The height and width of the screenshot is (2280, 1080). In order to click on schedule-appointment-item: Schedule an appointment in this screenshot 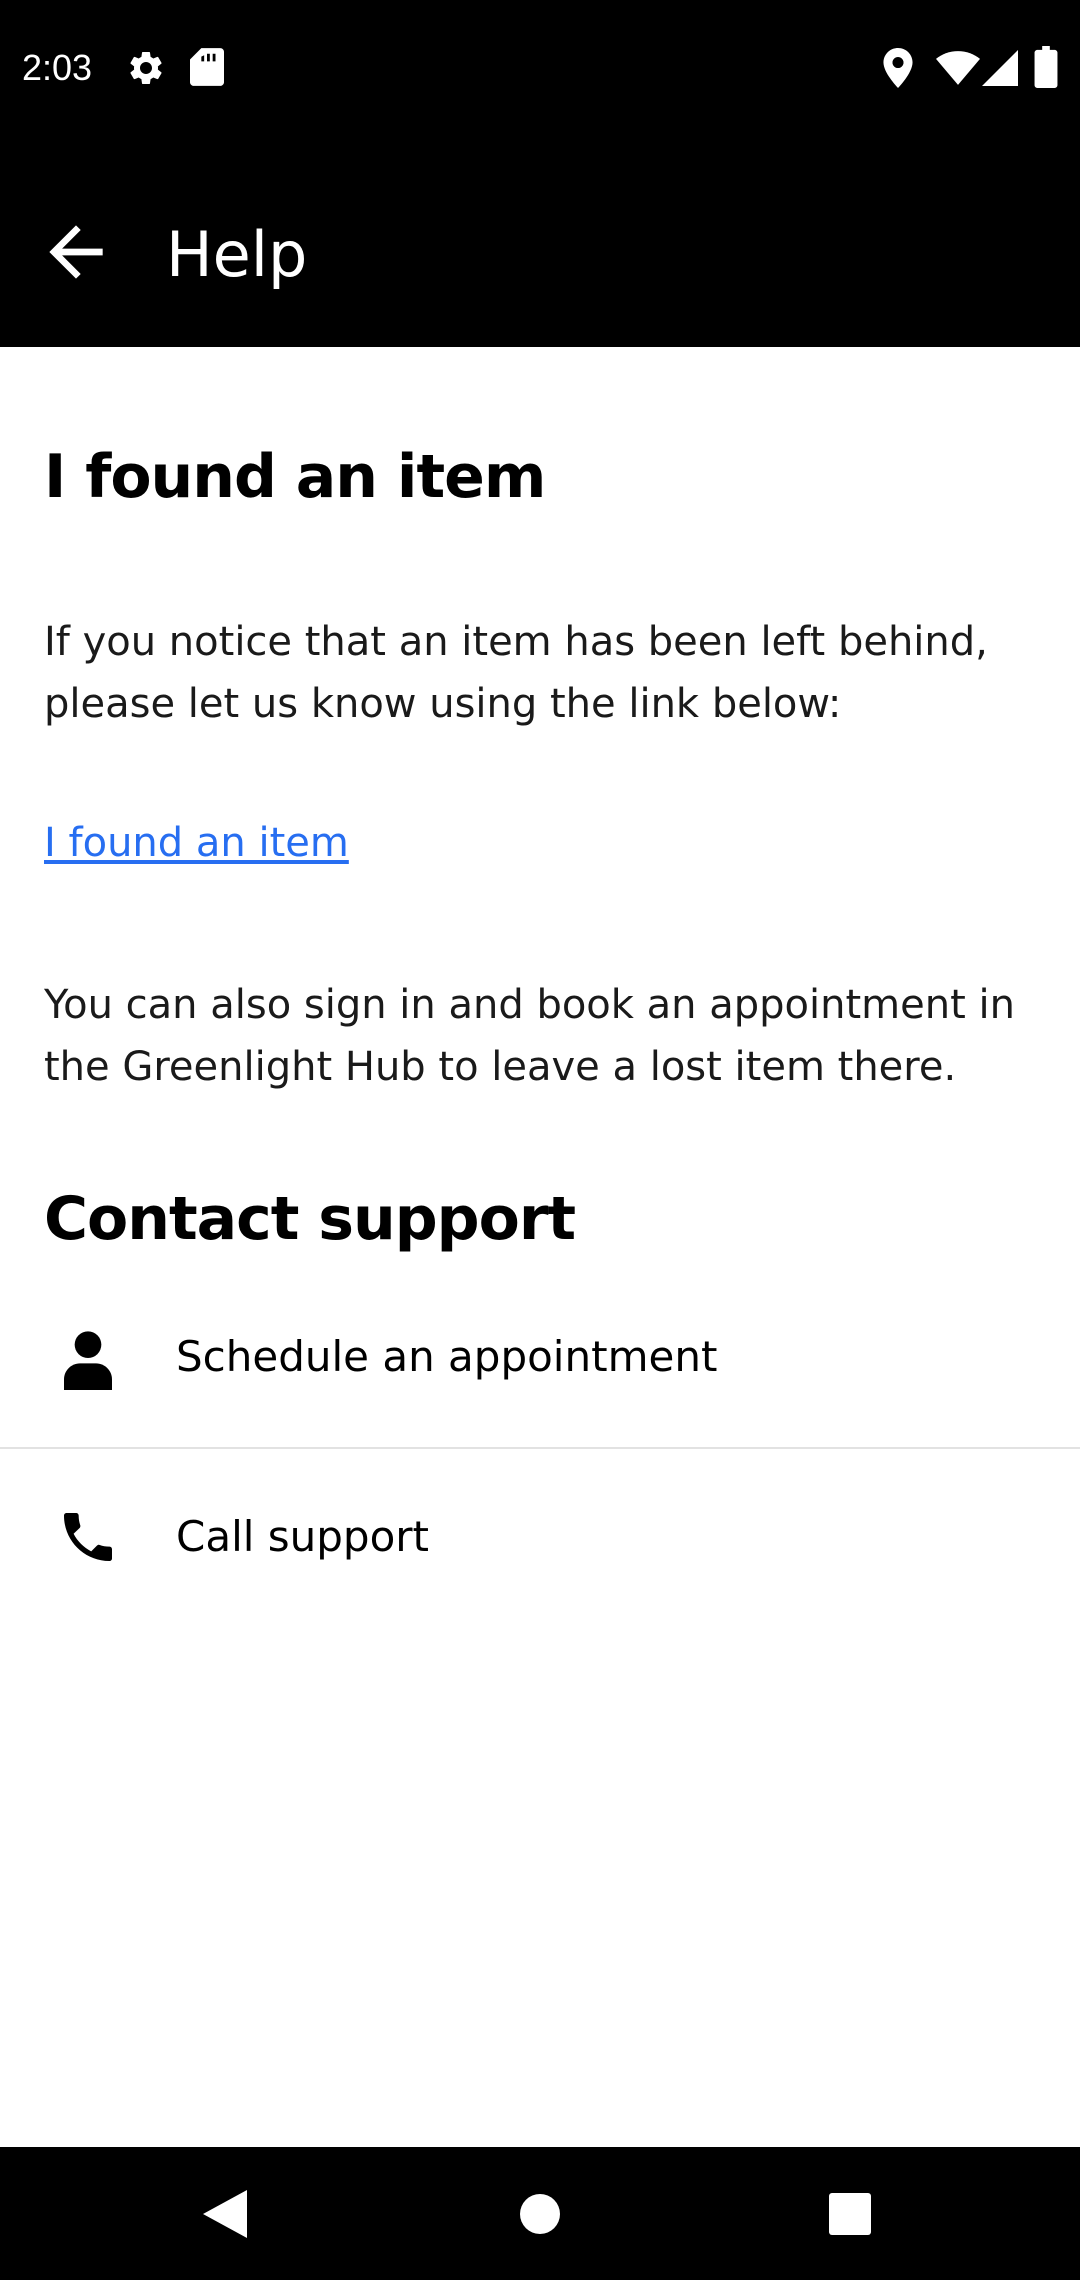, I will do `click(540, 1354)`.